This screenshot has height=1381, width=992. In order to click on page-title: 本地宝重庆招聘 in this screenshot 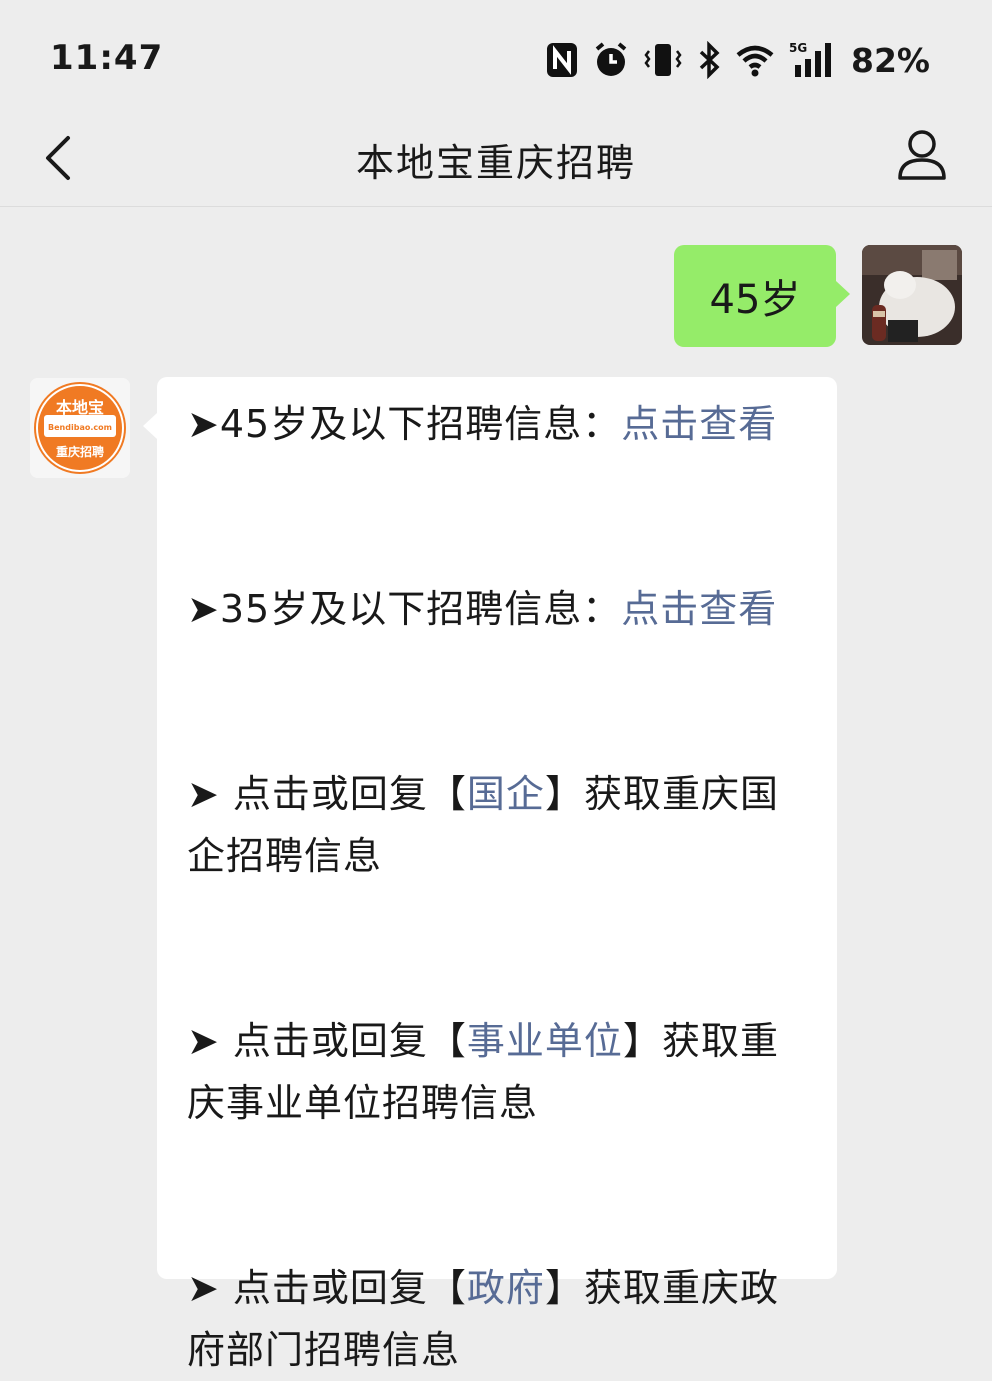, I will do `click(495, 163)`.